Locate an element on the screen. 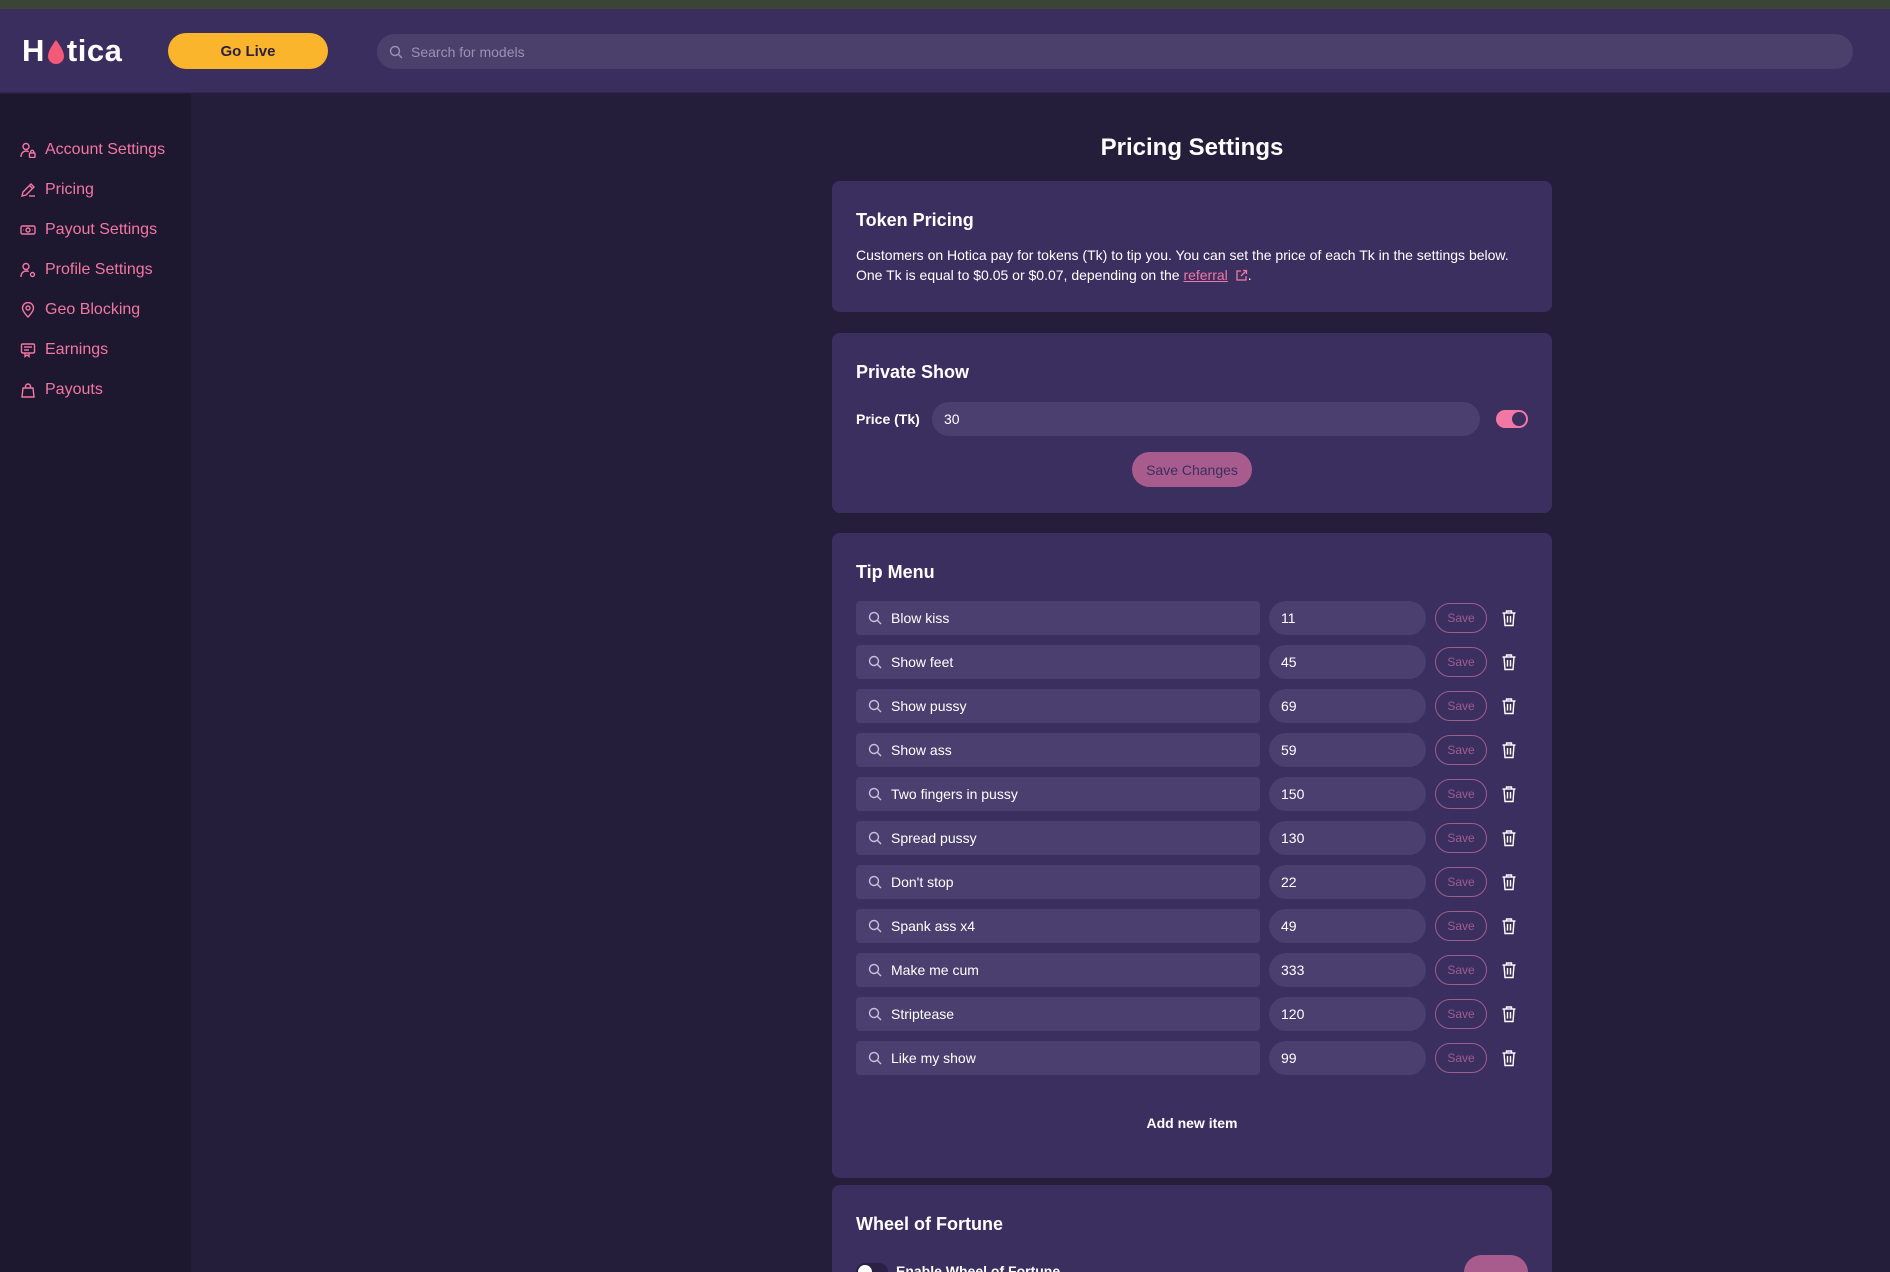  sidebar-item-label: Account Settings is located at coordinates (105, 149).